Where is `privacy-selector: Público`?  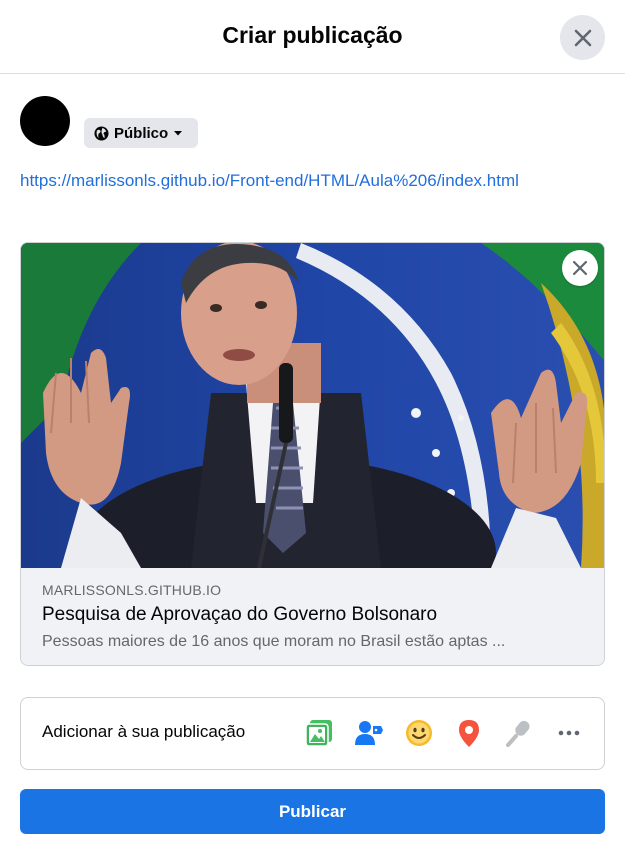
privacy-selector: Público is located at coordinates (141, 133).